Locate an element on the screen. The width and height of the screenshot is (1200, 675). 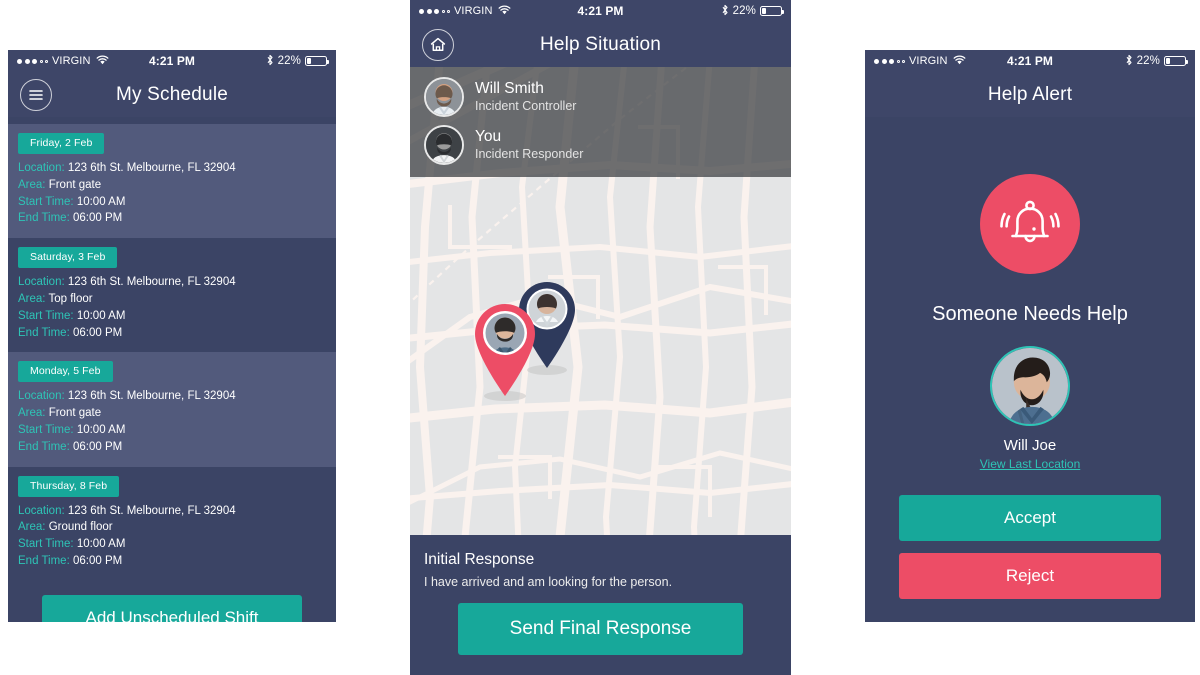
alert-bell-icon is located at coordinates (1030, 224).